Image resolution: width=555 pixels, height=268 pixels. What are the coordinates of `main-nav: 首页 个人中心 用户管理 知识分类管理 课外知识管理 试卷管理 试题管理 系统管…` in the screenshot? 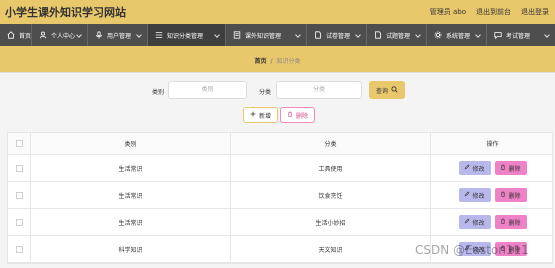 It's located at (277, 35).